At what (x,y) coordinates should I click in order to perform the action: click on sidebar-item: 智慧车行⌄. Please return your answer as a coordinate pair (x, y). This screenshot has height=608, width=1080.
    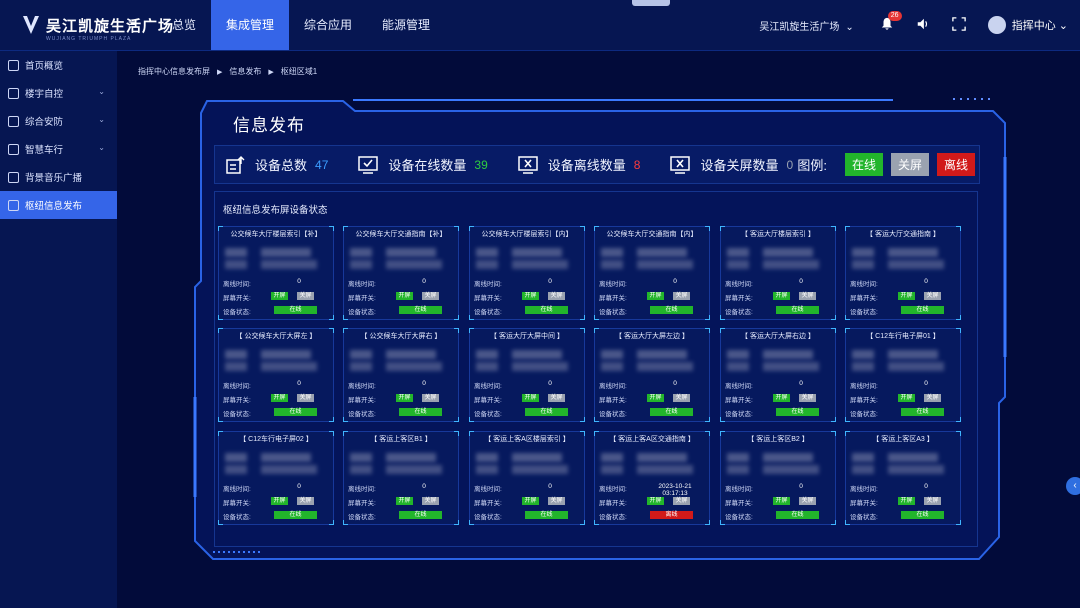
    Looking at the image, I should click on (58, 149).